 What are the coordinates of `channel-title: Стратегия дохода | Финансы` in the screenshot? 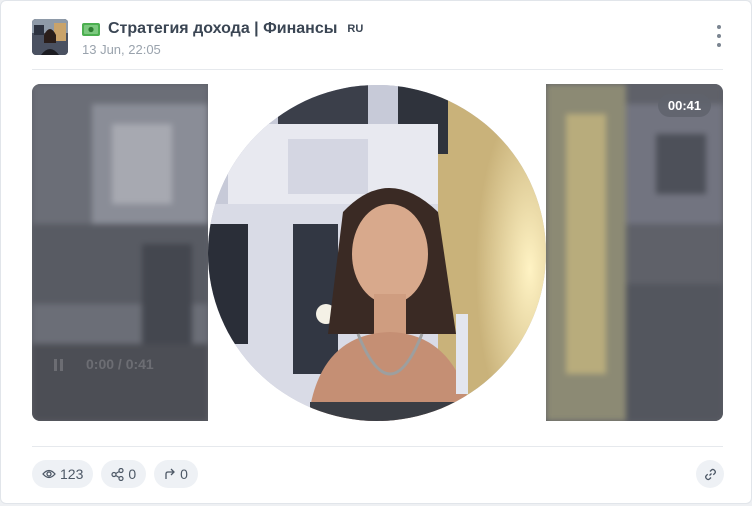 It's located at (222, 29).